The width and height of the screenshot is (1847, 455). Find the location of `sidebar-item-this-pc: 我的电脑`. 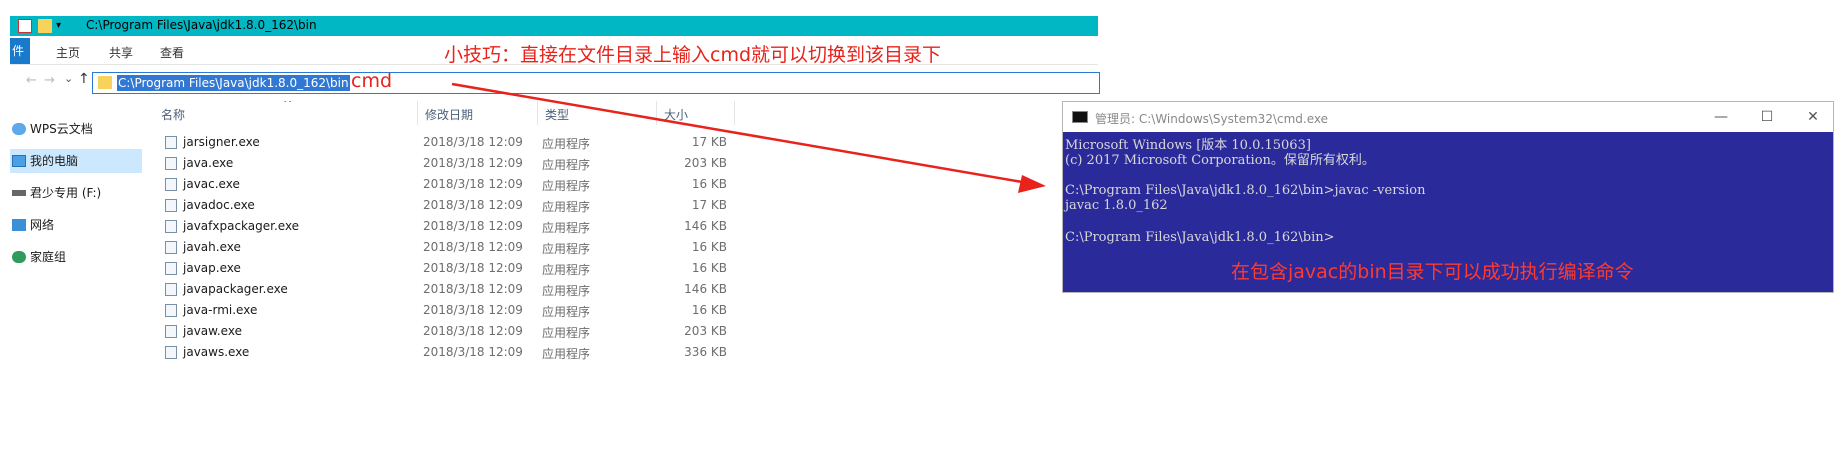

sidebar-item-this-pc: 我的电脑 is located at coordinates (76, 161).